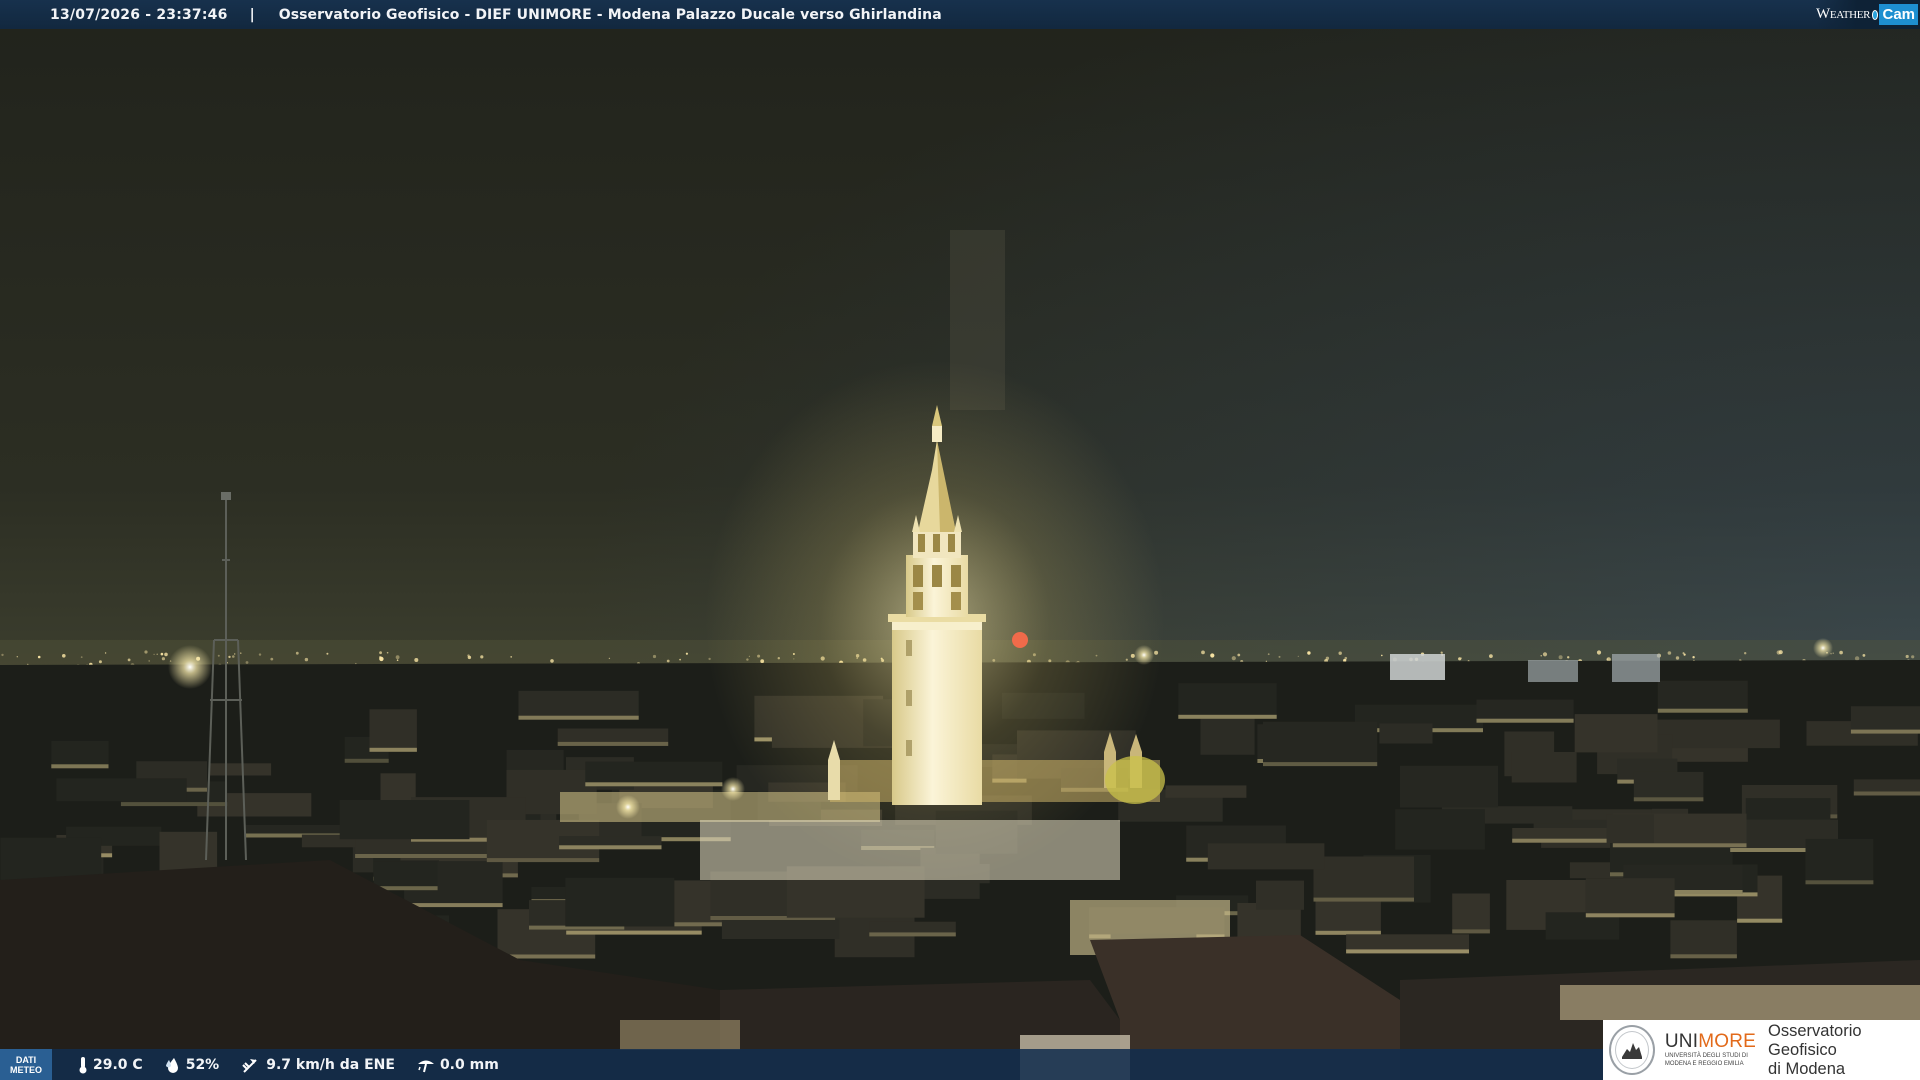 The width and height of the screenshot is (1920, 1080). What do you see at coordinates (249, 1065) in the screenshot?
I see `wind-vane-icon` at bounding box center [249, 1065].